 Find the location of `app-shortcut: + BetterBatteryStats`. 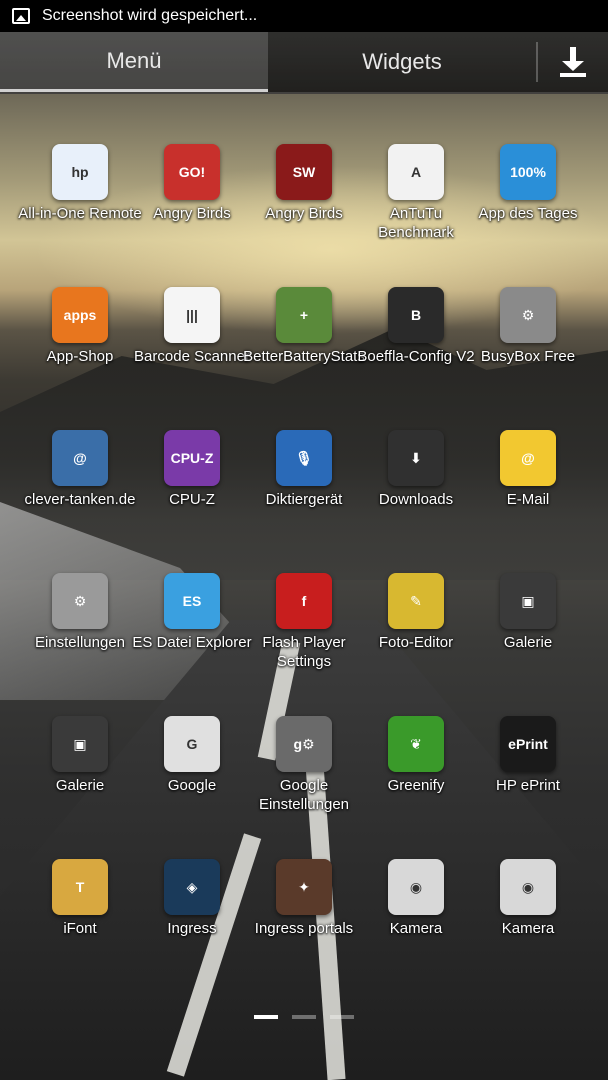

app-shortcut: + BetterBatteryStats is located at coordinates (304, 326).